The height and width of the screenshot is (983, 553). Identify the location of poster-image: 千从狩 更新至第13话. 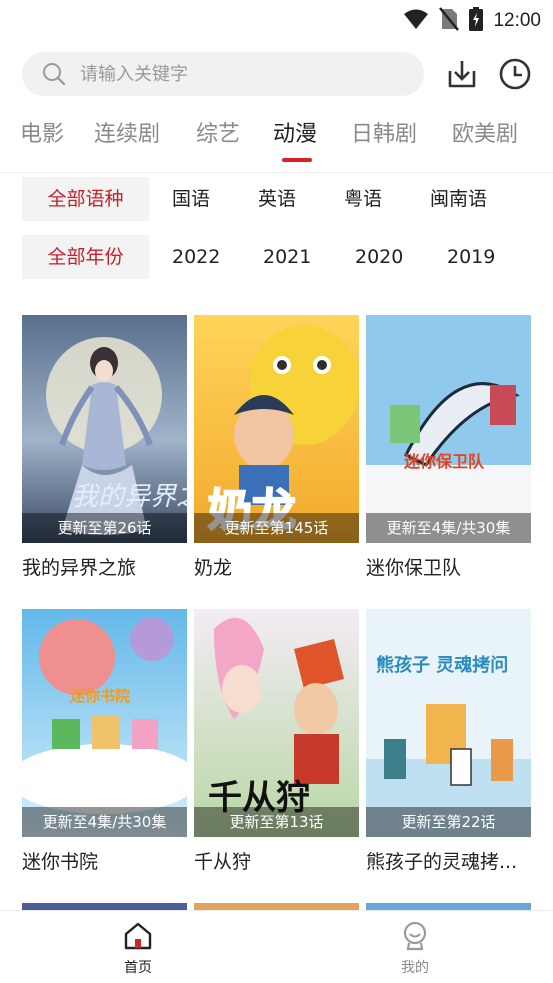
(276, 723).